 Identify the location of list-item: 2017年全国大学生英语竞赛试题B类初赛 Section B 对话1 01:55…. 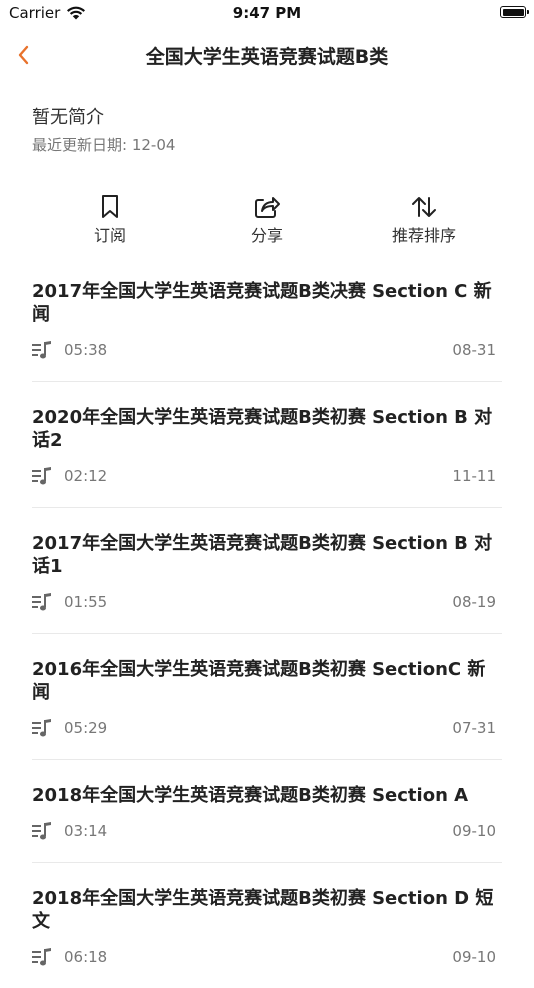
(267, 571).